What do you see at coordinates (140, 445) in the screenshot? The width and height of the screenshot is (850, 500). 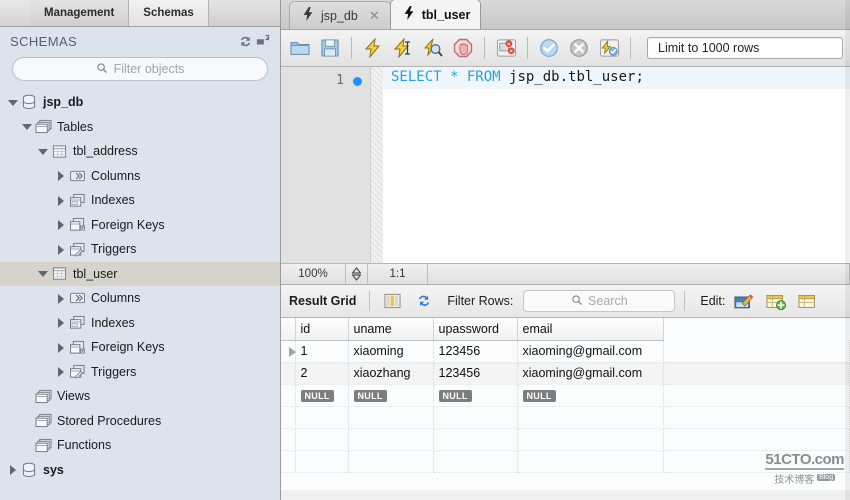 I see `tree-item-functions: Functions` at bounding box center [140, 445].